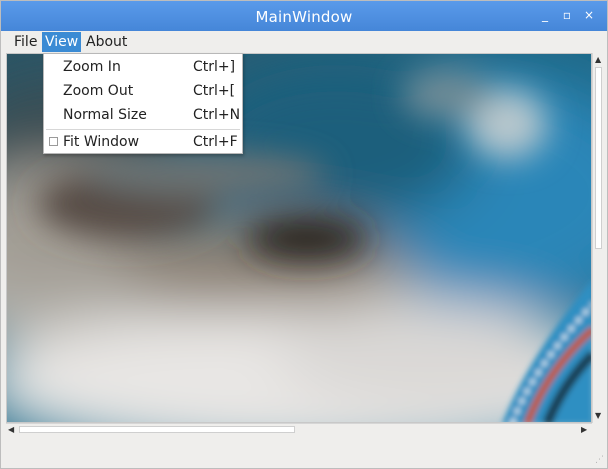 This screenshot has width=608, height=469. I want to click on menu-item-label: Zoom In, so click(92, 67).